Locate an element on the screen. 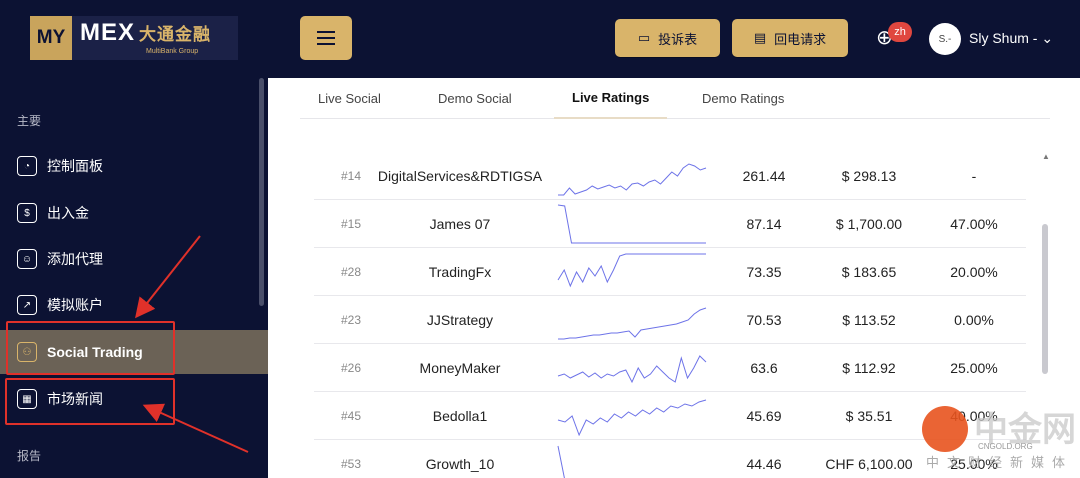 The width and height of the screenshot is (1080, 478). trader-name: Bedolla1 is located at coordinates (460, 415).